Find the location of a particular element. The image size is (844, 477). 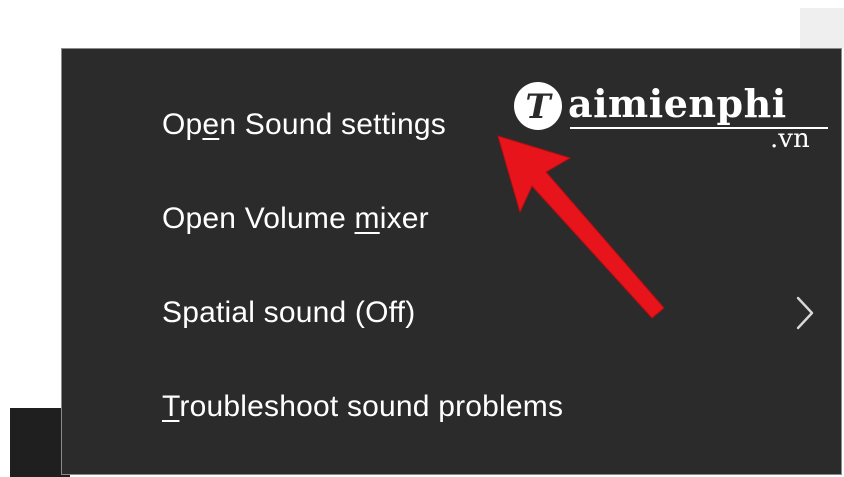

menu-item-label: Spatial sound (Off) is located at coordinates (289, 312).